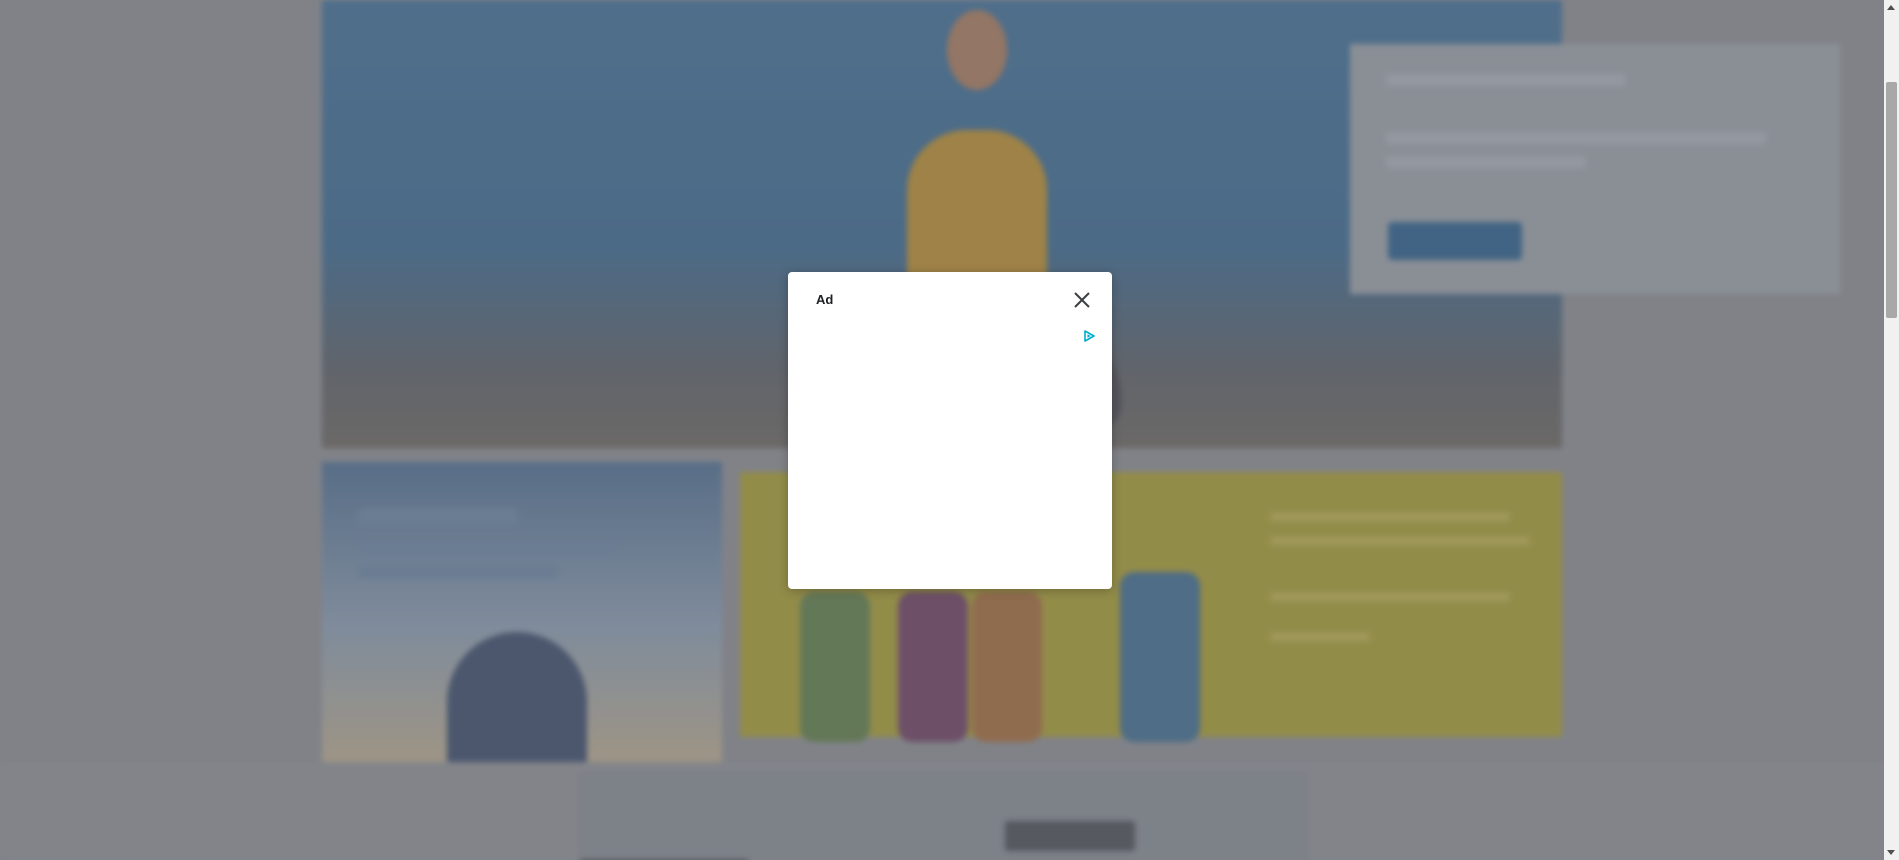 Image resolution: width=1899 pixels, height=860 pixels. Describe the element at coordinates (1089, 335) in the screenshot. I see `adchoices-icon` at that location.